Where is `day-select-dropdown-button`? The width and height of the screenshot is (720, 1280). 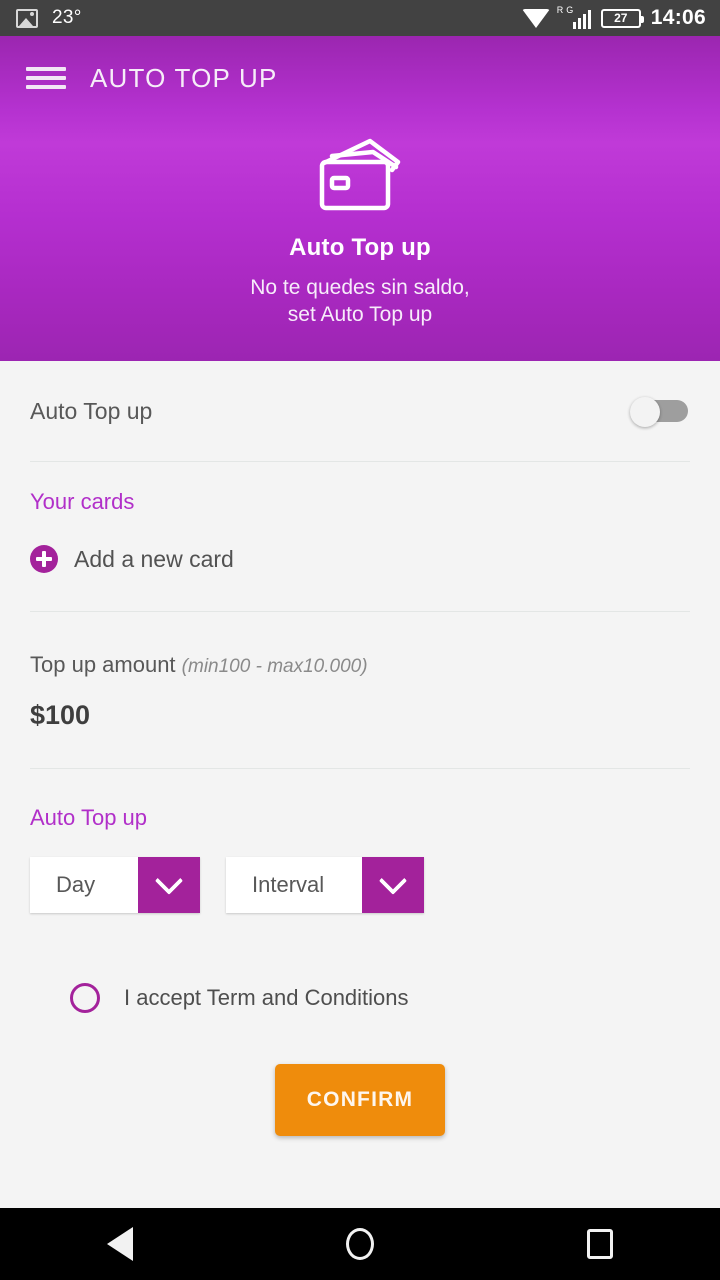 day-select-dropdown-button is located at coordinates (169, 885).